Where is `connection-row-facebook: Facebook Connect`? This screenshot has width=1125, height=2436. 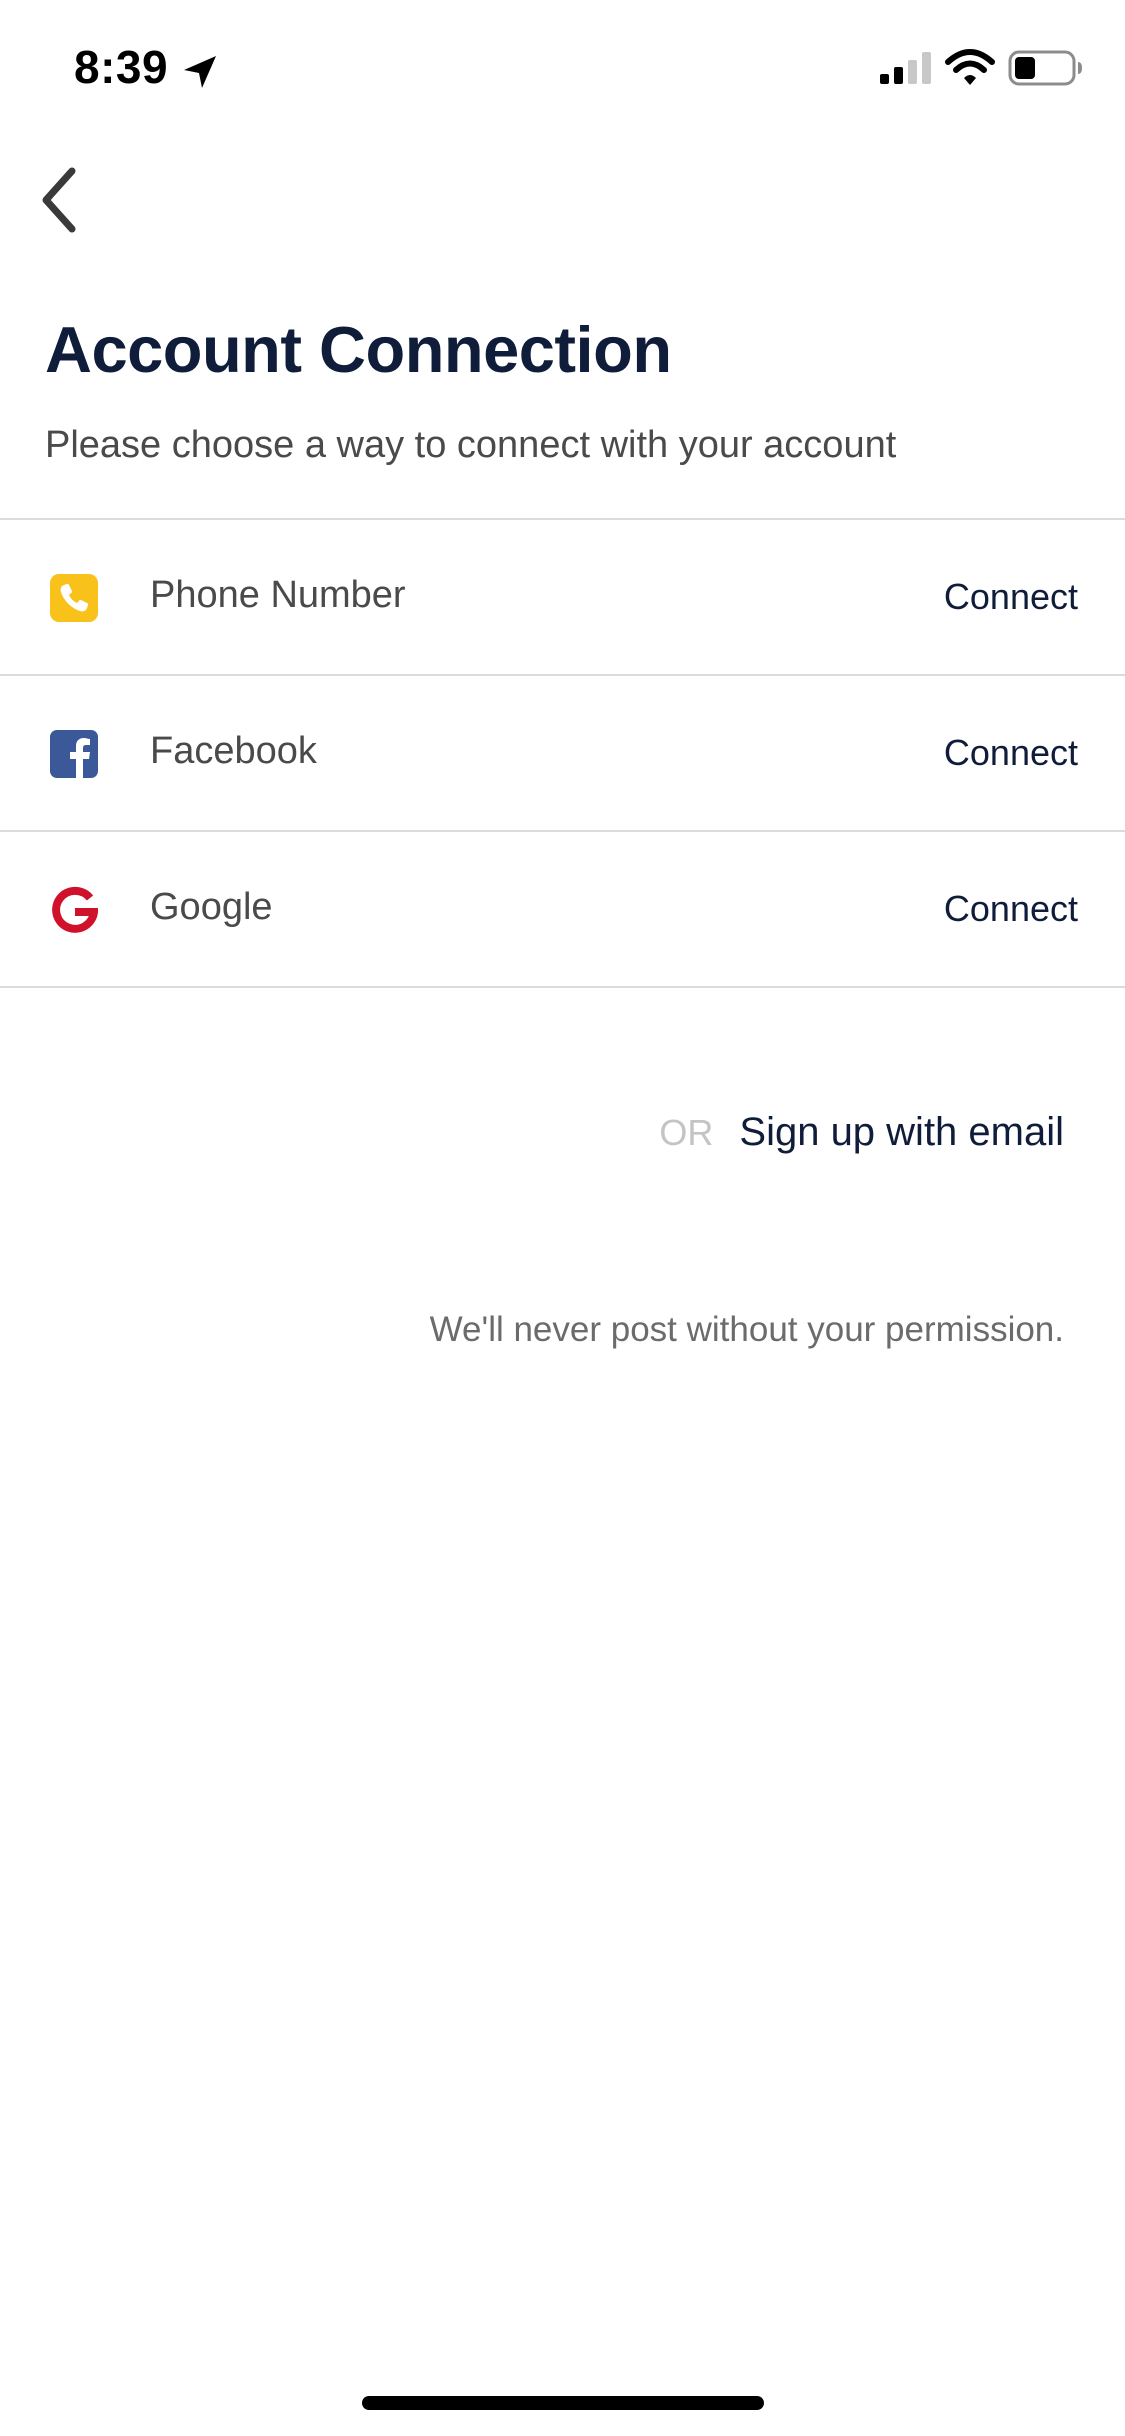
connection-row-facebook: Facebook Connect is located at coordinates (562, 754).